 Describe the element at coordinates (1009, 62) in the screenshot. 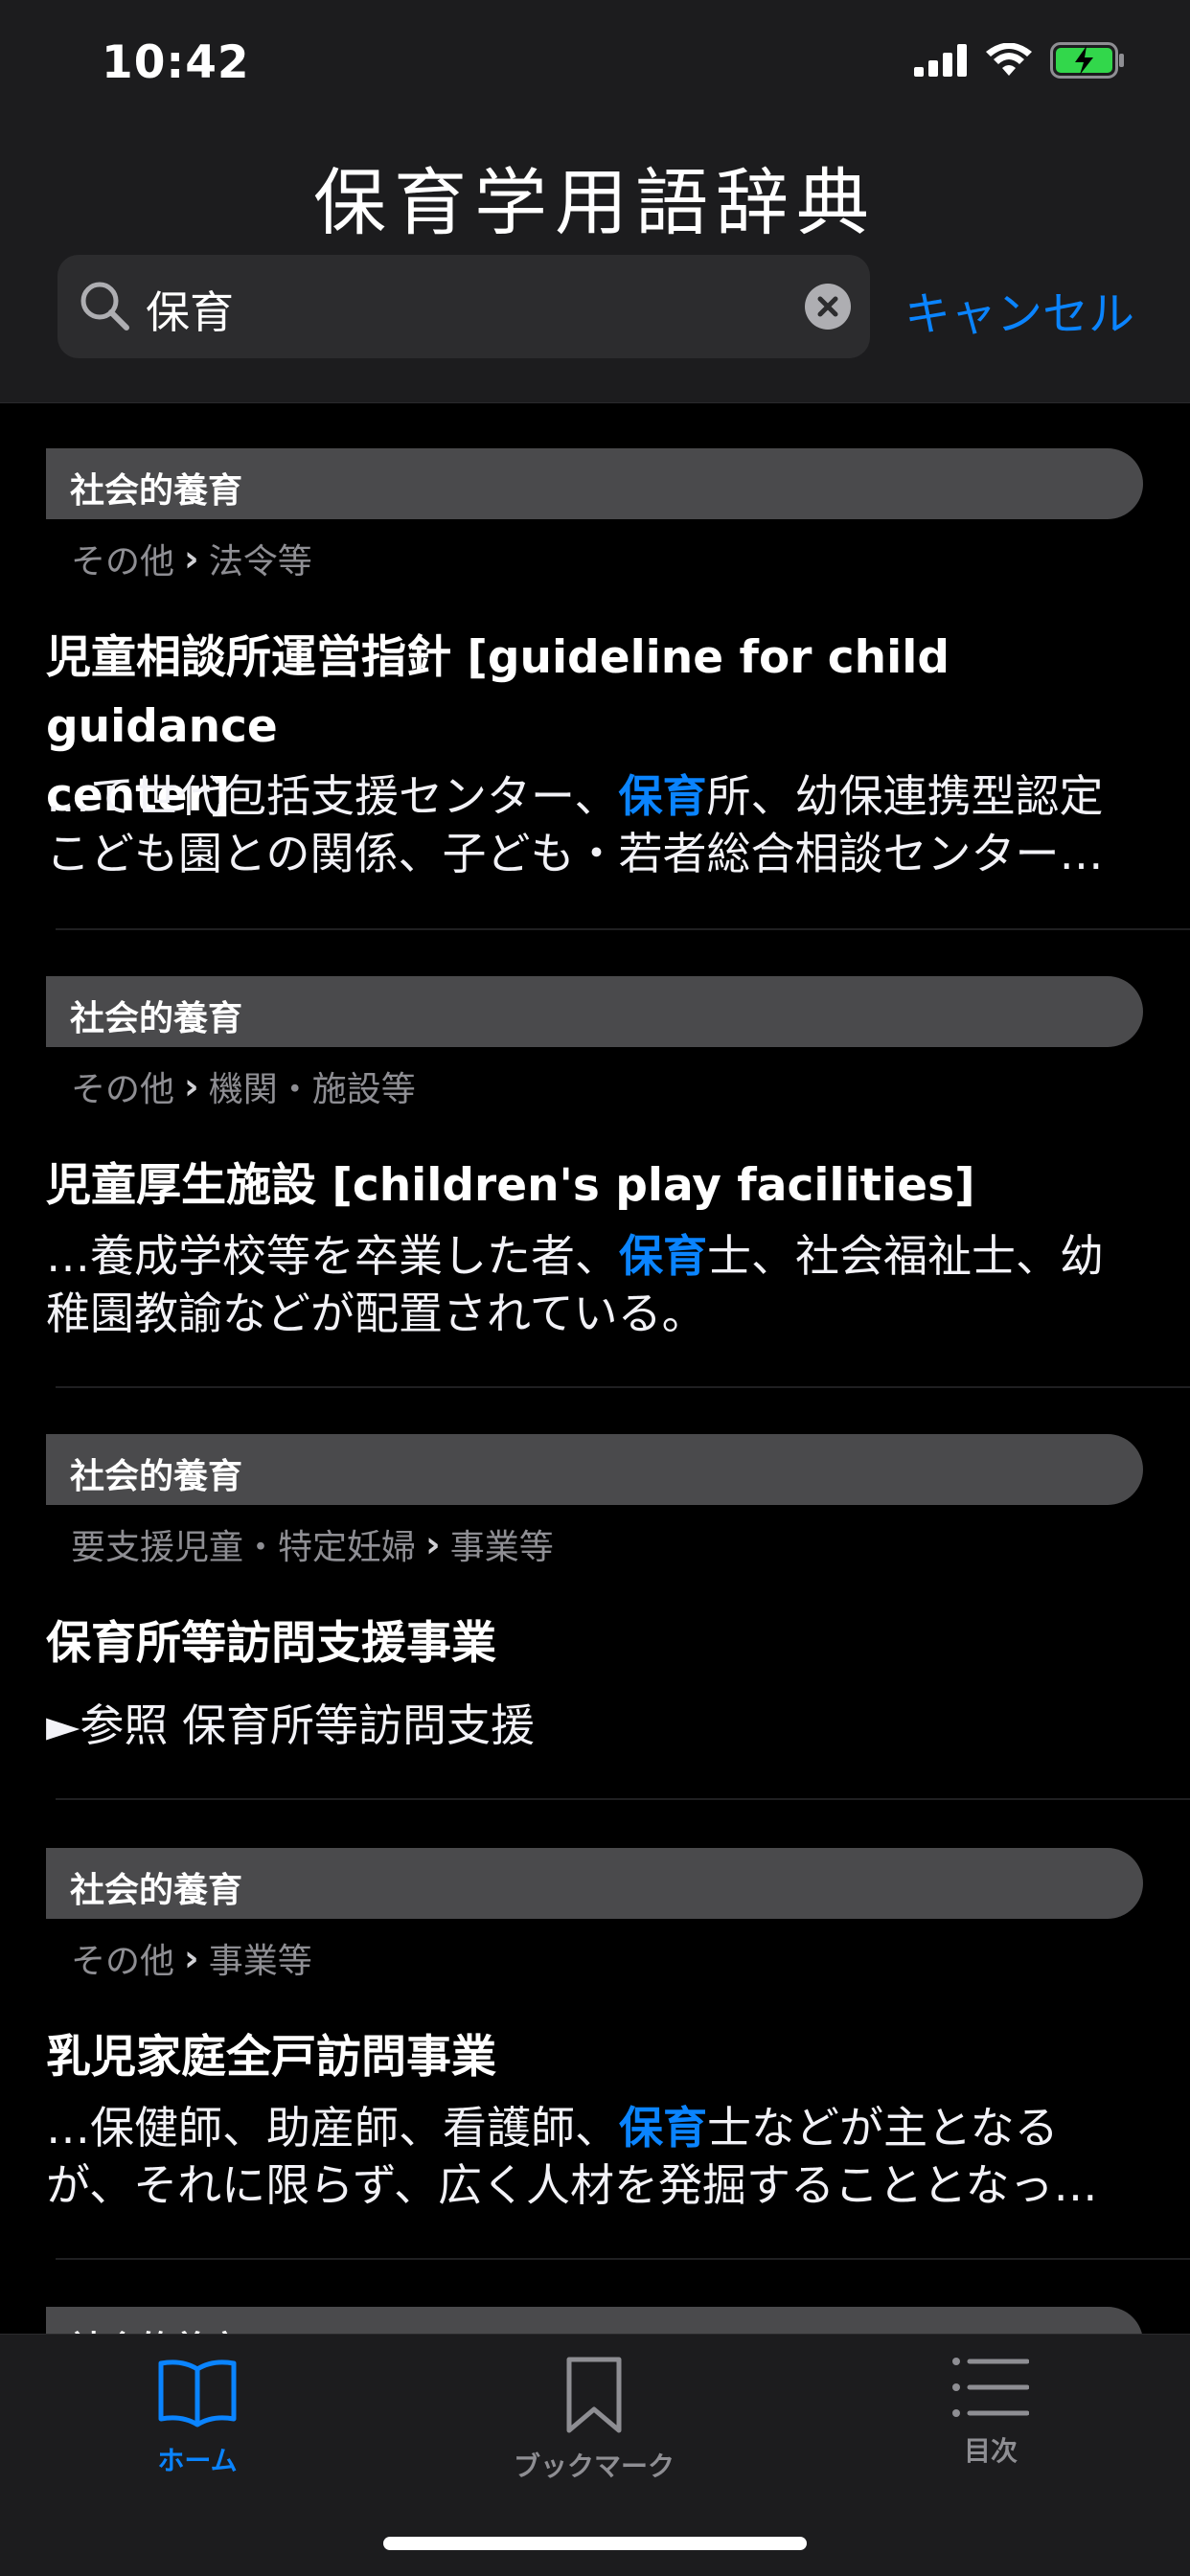

I see `wifi-icon` at that location.